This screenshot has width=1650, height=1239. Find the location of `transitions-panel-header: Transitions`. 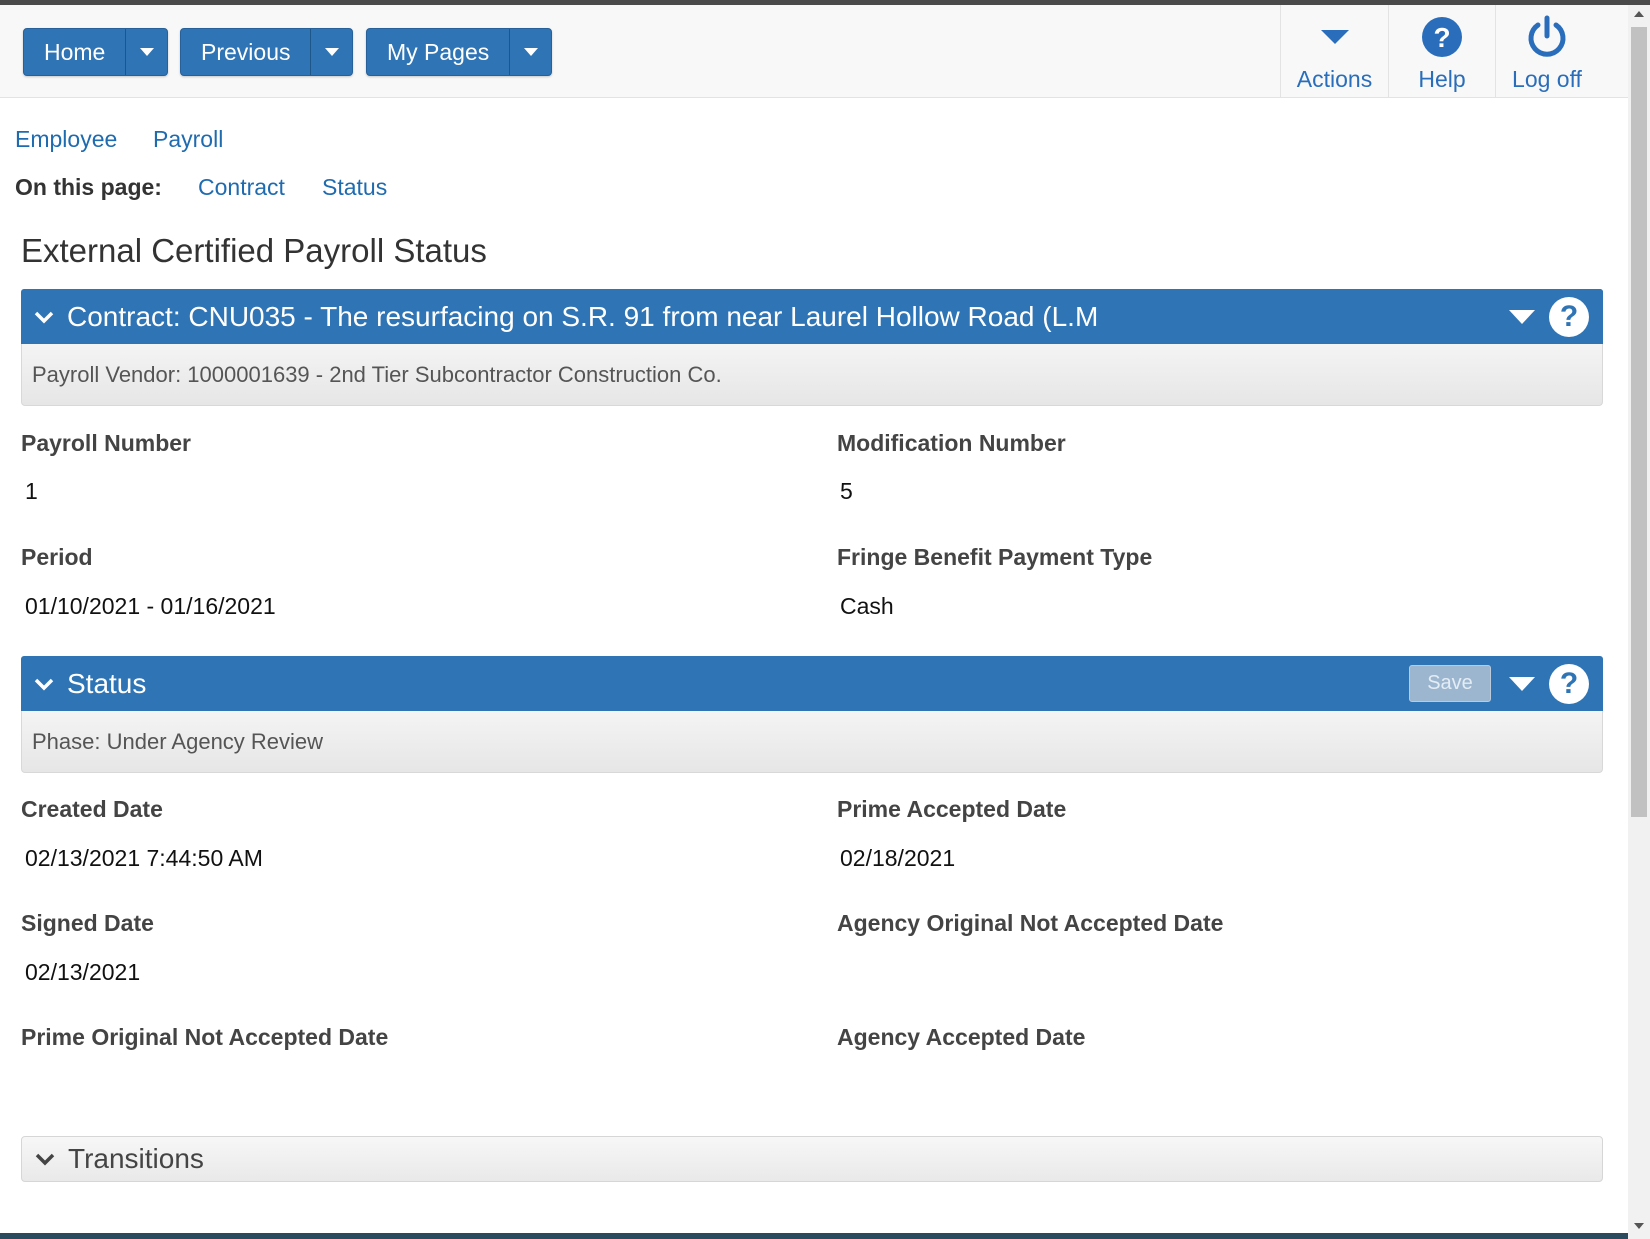

transitions-panel-header: Transitions is located at coordinates (812, 1159).